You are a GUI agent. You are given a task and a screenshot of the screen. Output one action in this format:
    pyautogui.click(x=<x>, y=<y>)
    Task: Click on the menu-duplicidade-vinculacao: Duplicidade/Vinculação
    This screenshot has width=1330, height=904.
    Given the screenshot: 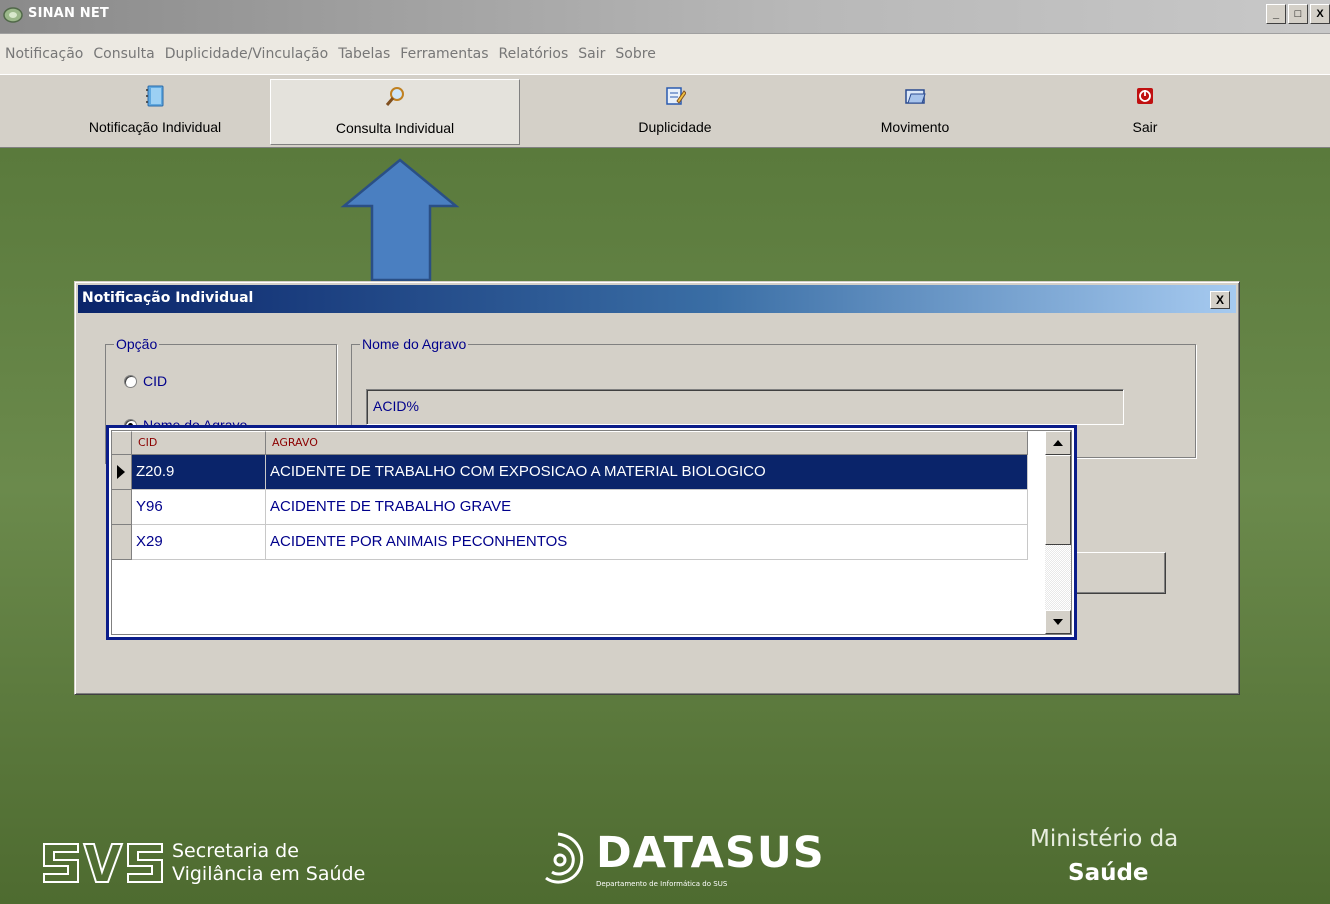 What is the action you would take?
    pyautogui.click(x=247, y=54)
    